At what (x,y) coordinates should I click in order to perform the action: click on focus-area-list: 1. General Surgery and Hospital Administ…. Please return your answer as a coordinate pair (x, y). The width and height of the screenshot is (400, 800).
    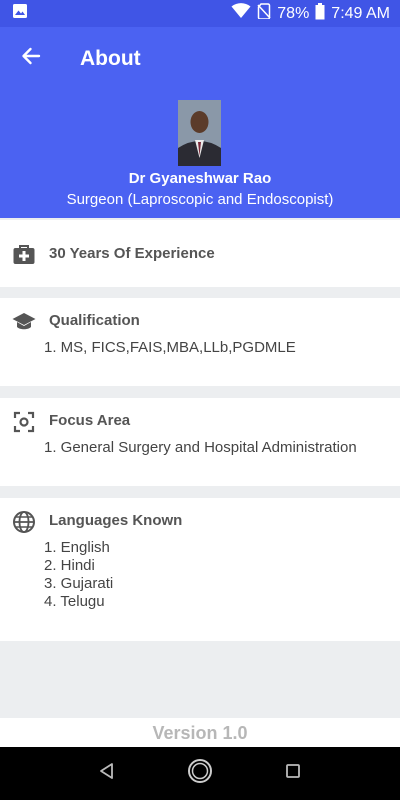
    Looking at the image, I should click on (200, 448).